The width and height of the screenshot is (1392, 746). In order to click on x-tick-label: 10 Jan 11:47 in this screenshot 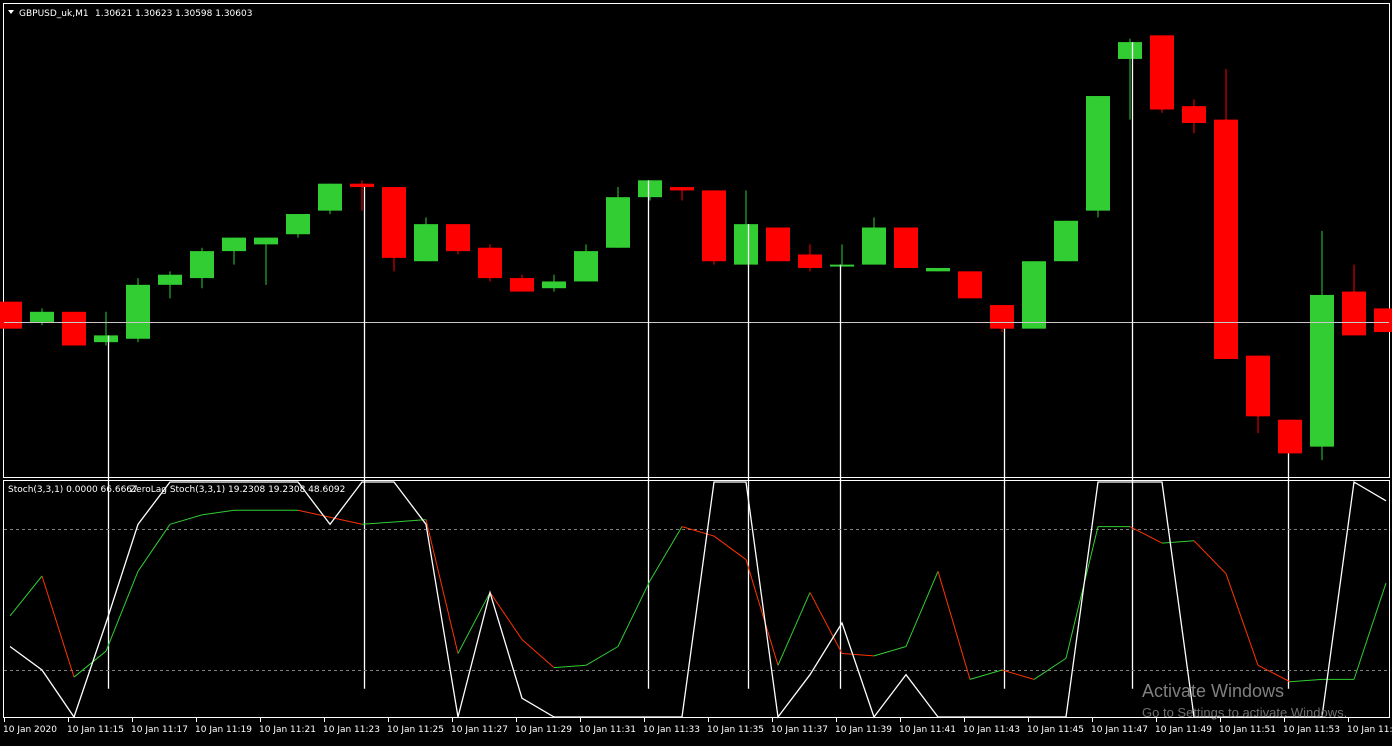, I will do `click(1119, 730)`.